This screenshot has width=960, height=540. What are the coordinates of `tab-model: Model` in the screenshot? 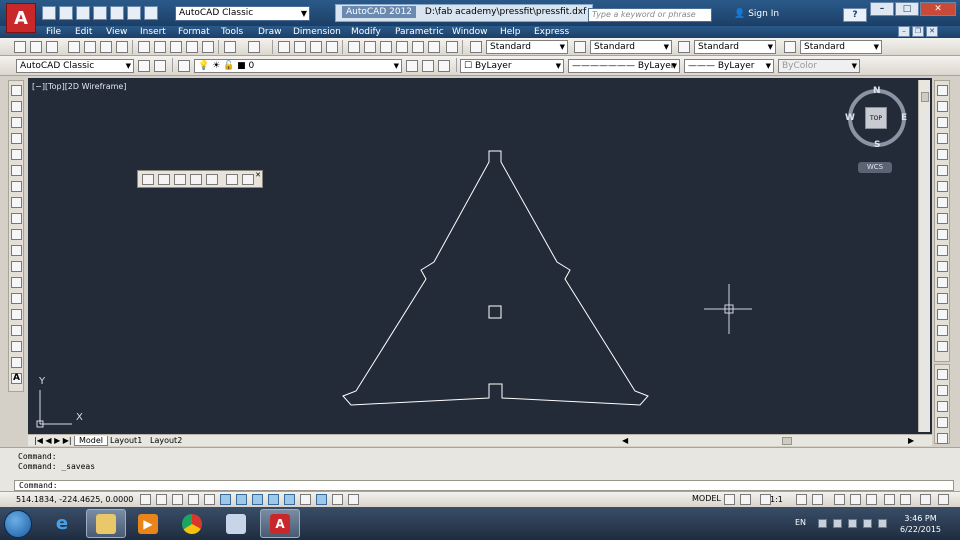 It's located at (91, 441).